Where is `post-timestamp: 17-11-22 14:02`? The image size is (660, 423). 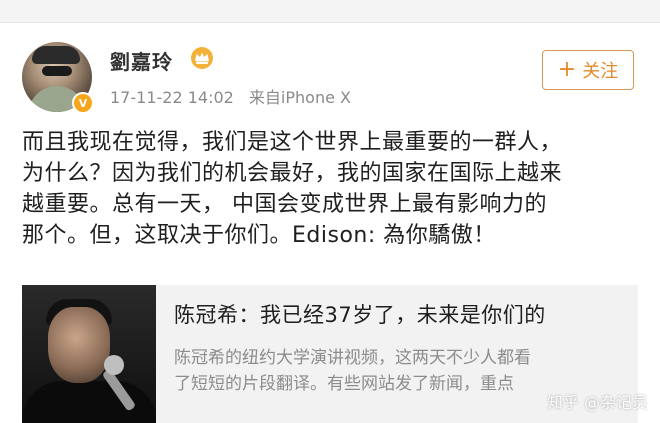 post-timestamp: 17-11-22 14:02 is located at coordinates (172, 97).